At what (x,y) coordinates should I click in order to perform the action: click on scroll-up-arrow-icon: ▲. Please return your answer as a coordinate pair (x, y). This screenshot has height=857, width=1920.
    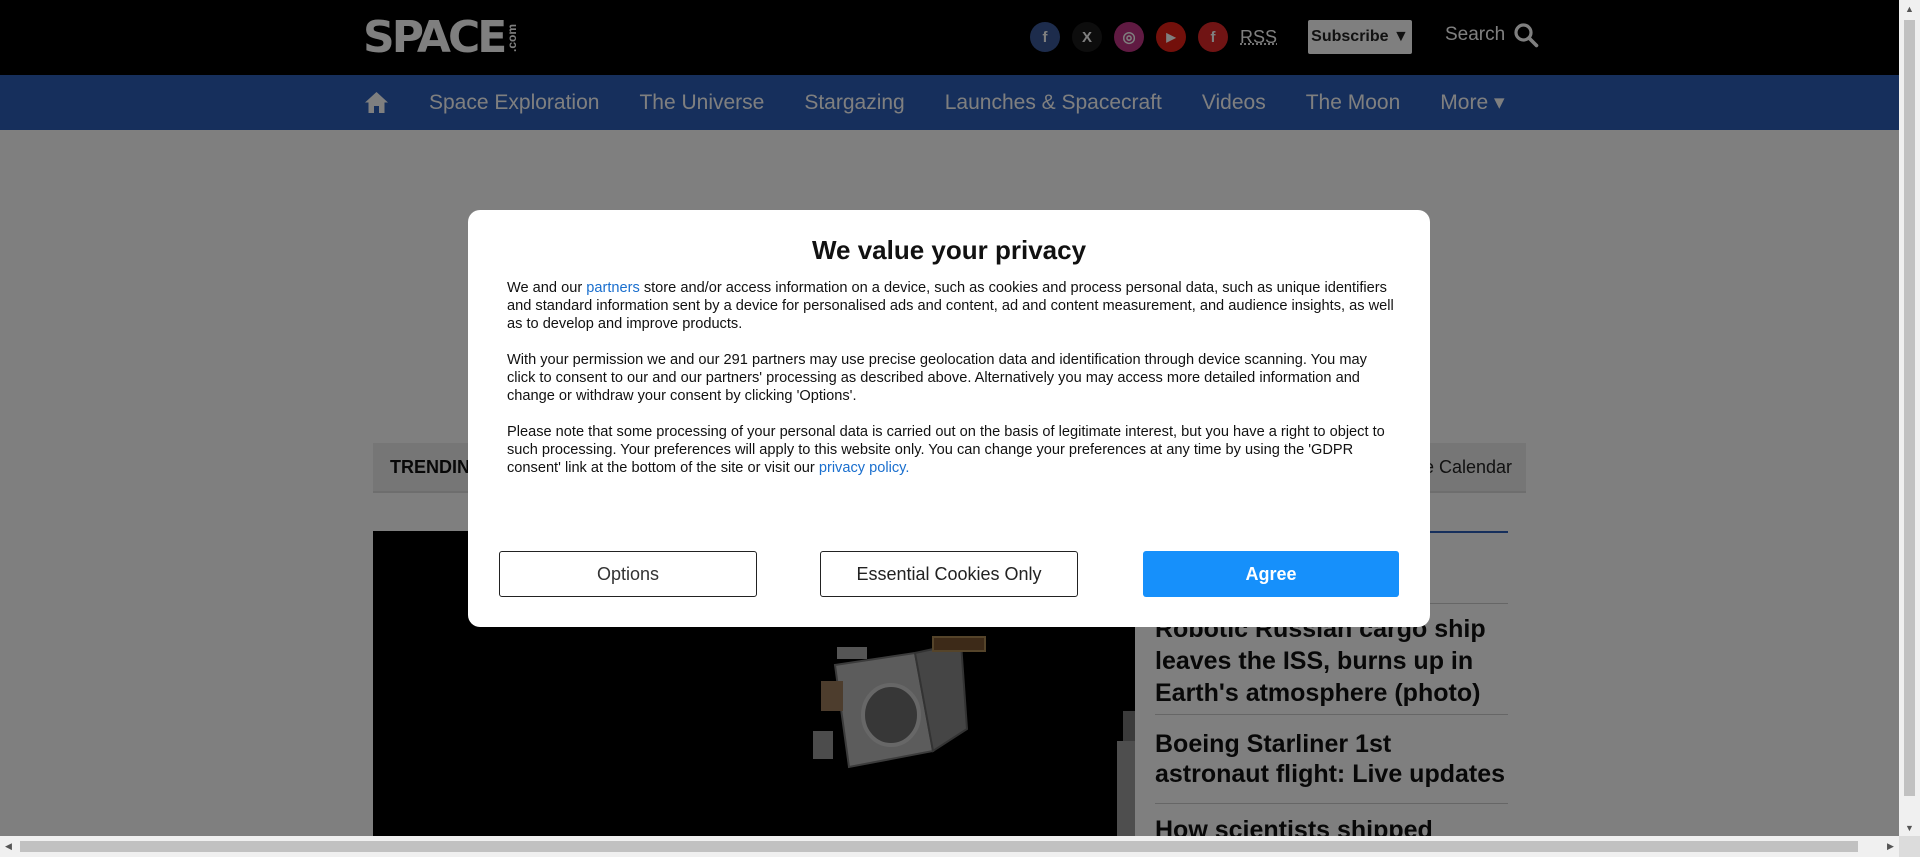
    Looking at the image, I should click on (1909, 8).